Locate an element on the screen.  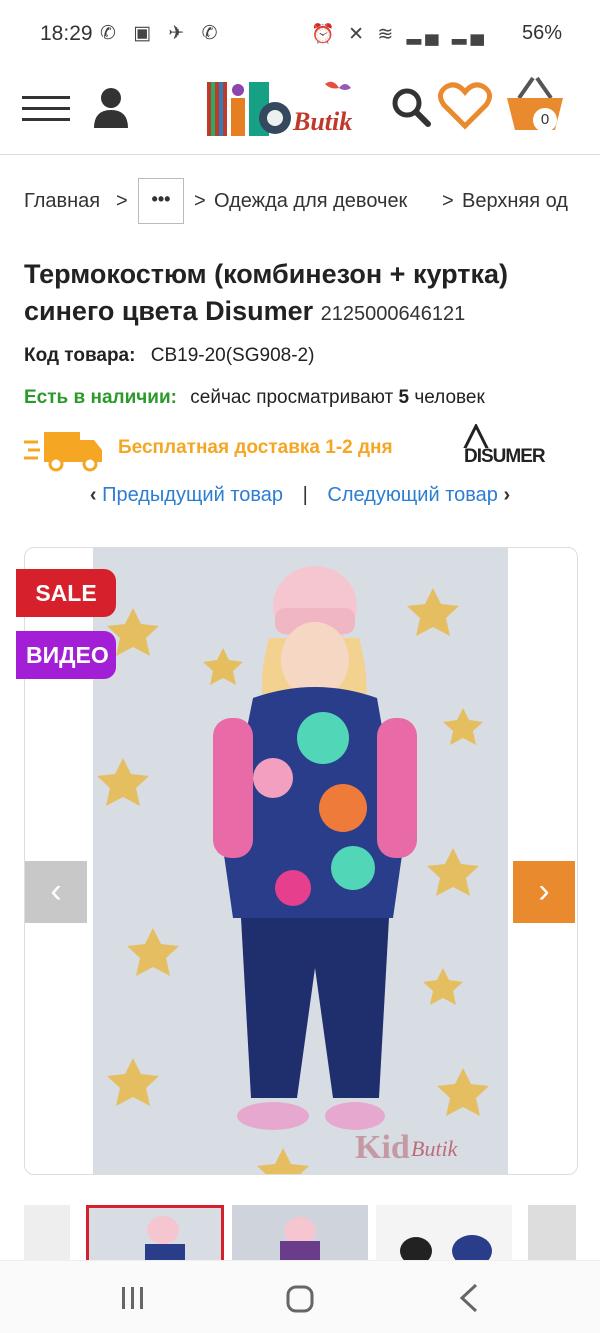
thumbnail-item-active is located at coordinates (155, 1235).